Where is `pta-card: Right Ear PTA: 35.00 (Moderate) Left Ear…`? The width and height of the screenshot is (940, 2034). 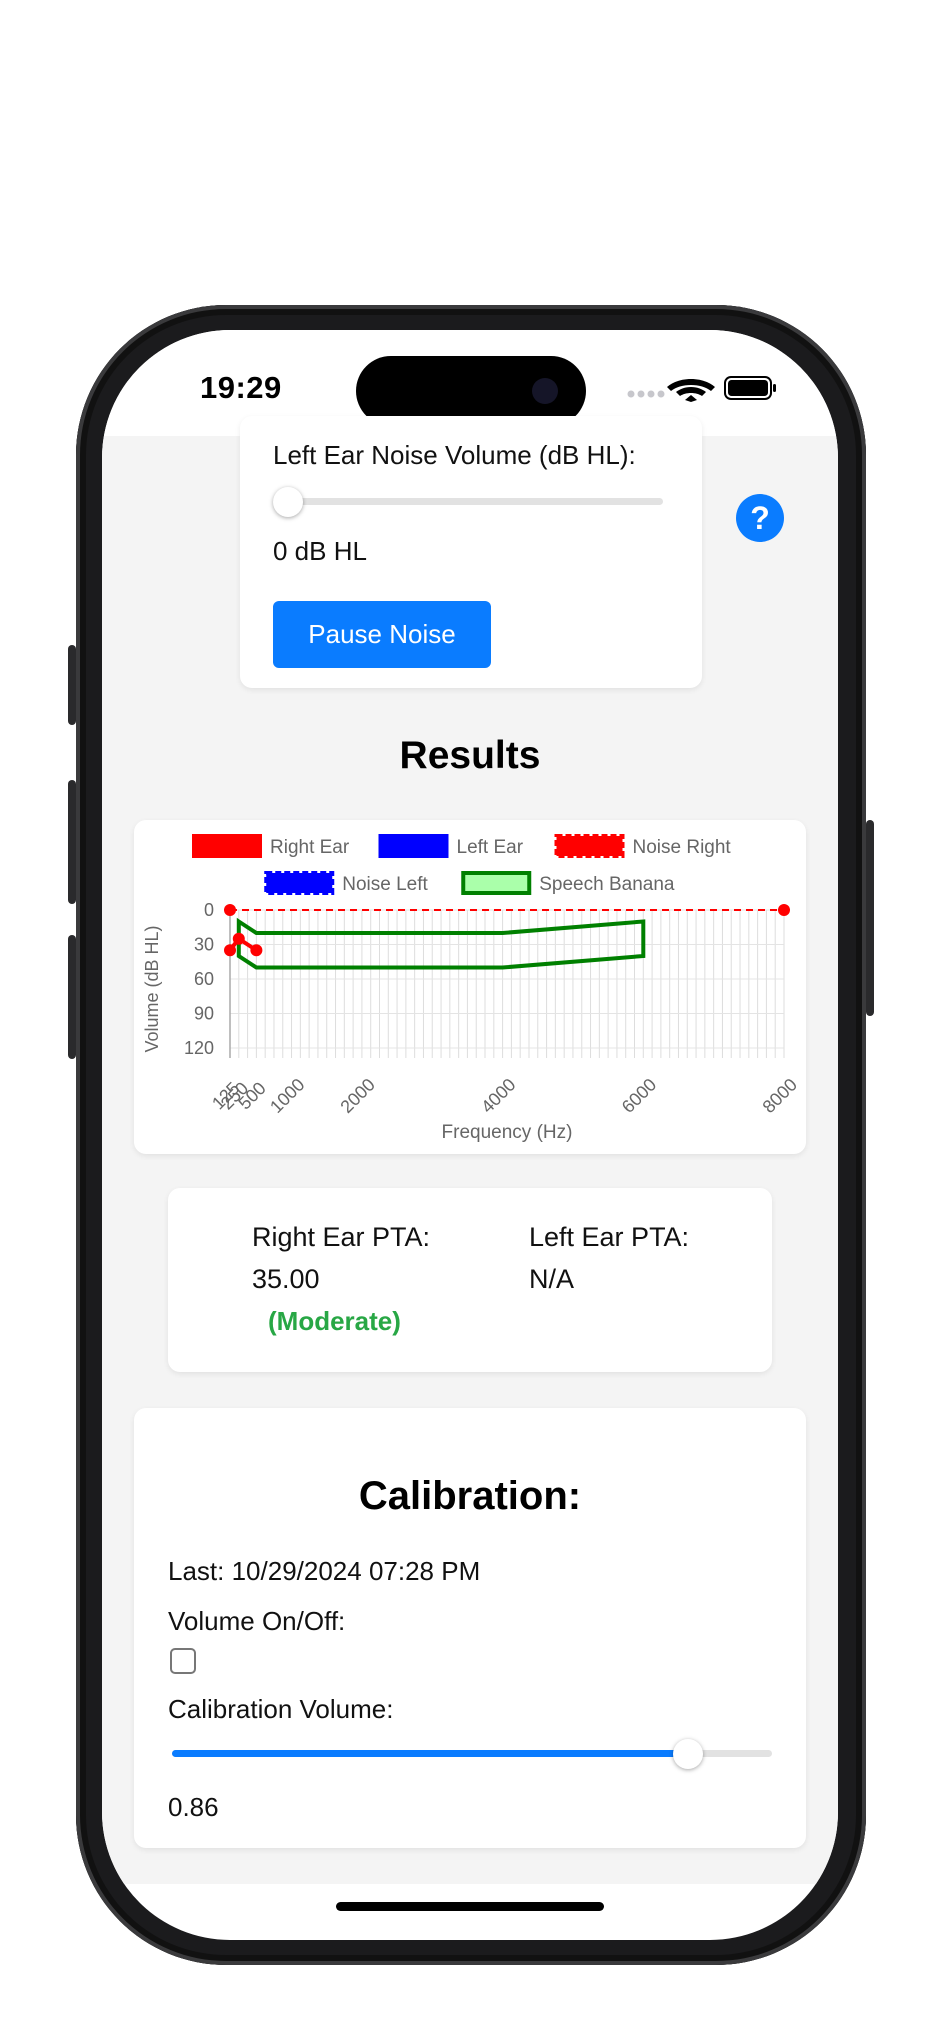
pta-card: Right Ear PTA: 35.00 (Moderate) Left Ear… is located at coordinates (470, 1280).